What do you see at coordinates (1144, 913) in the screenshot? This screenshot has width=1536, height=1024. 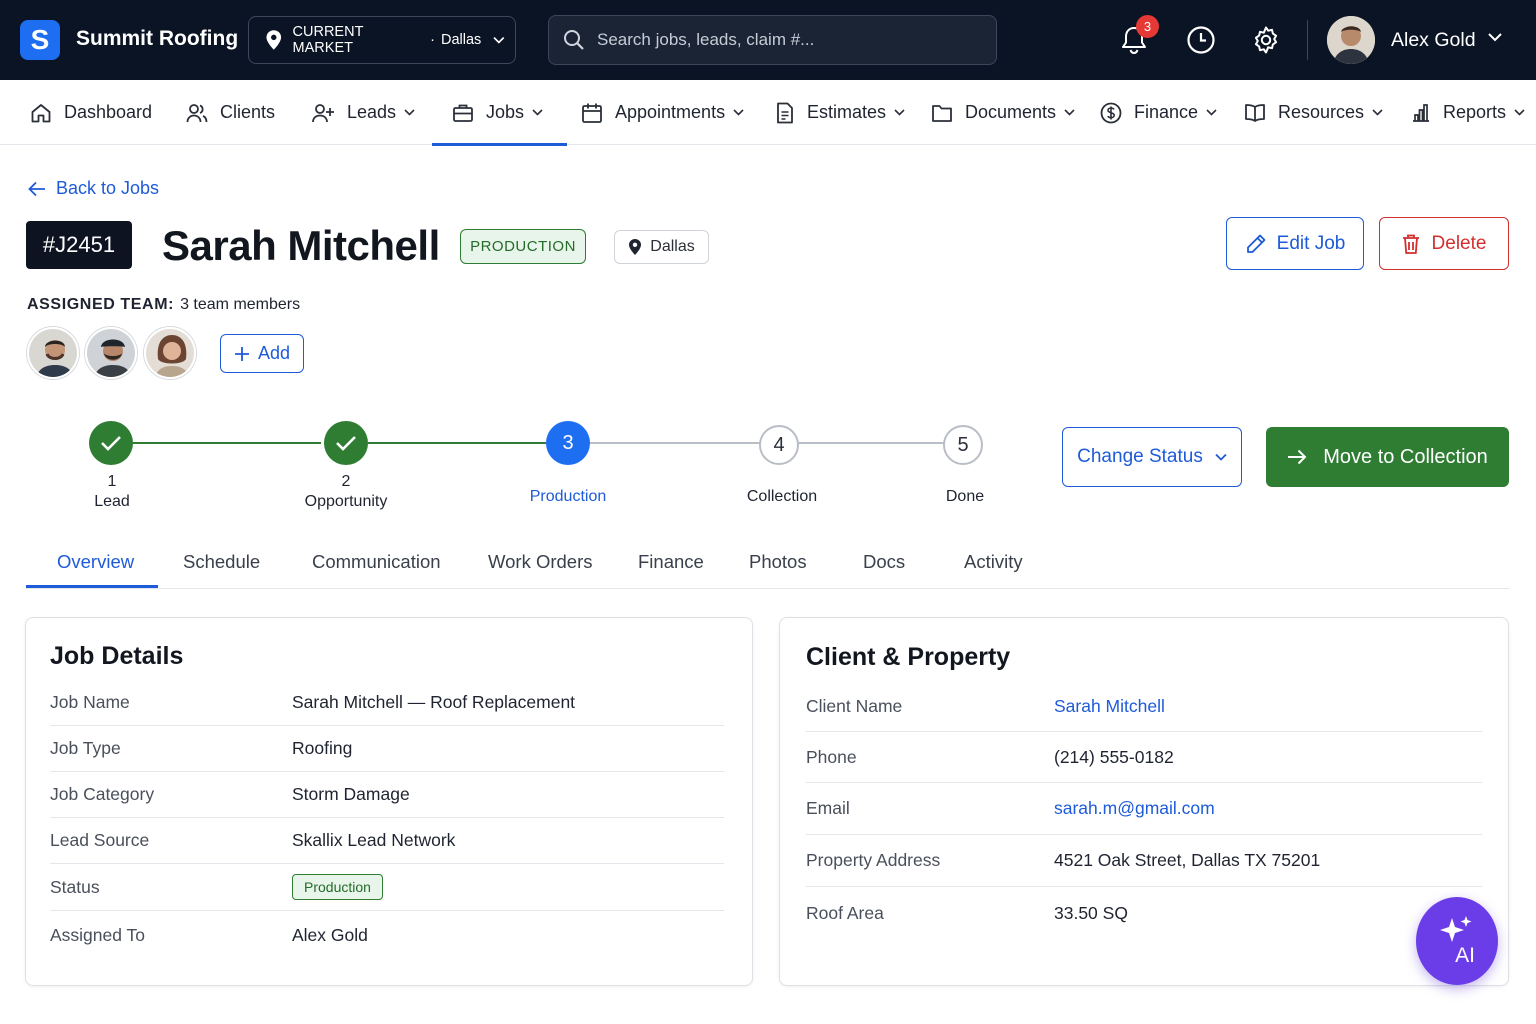 I see `table-row: Roof Area 33.50 SQ` at bounding box center [1144, 913].